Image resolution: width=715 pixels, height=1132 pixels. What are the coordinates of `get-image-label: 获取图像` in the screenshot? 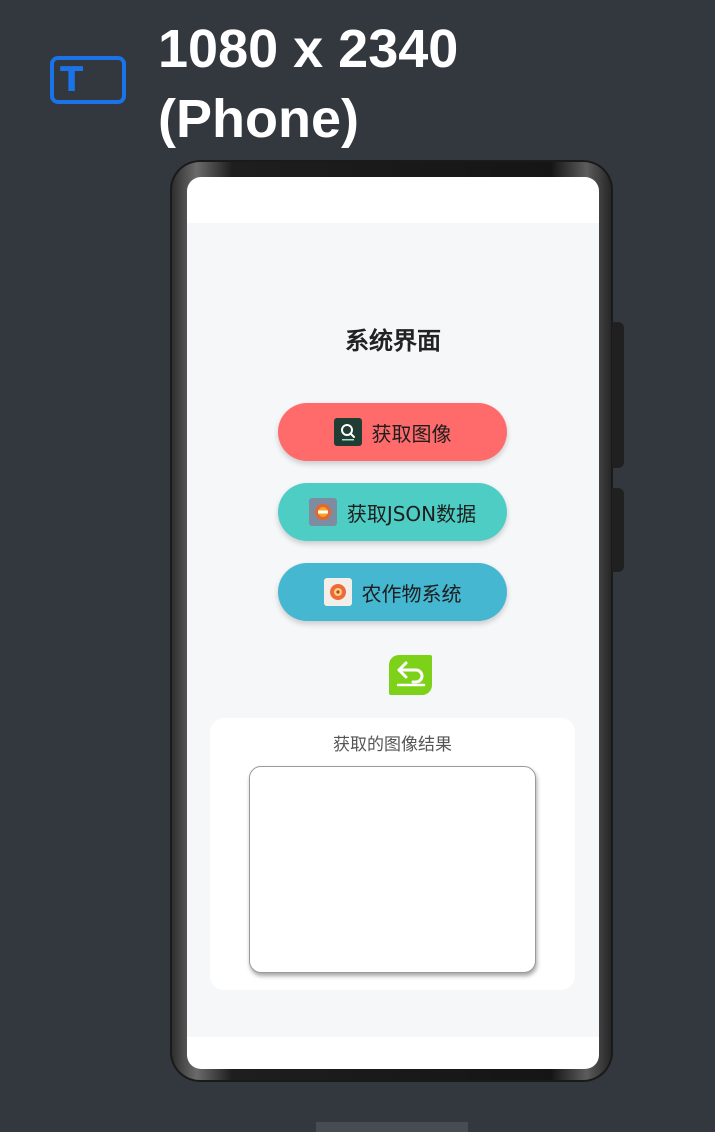 It's located at (411, 433).